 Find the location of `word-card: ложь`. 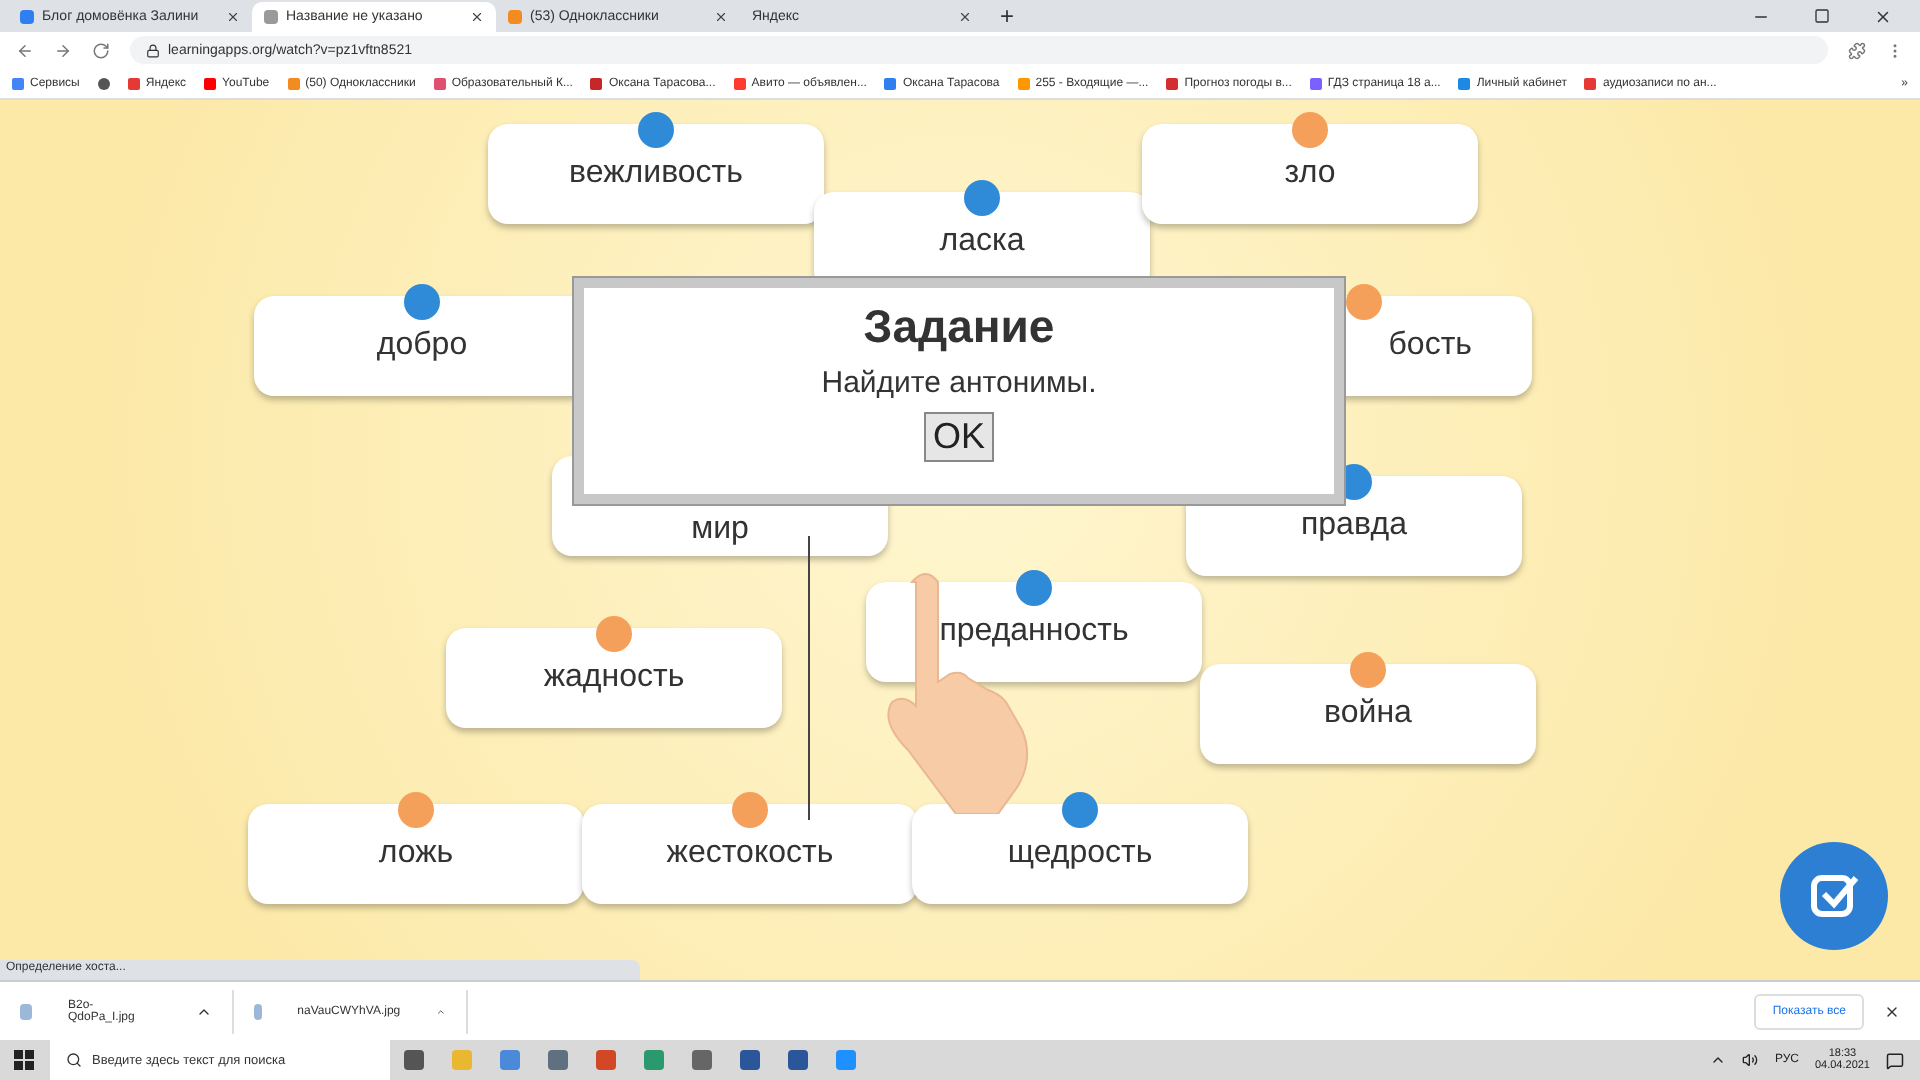

word-card: ложь is located at coordinates (416, 854).